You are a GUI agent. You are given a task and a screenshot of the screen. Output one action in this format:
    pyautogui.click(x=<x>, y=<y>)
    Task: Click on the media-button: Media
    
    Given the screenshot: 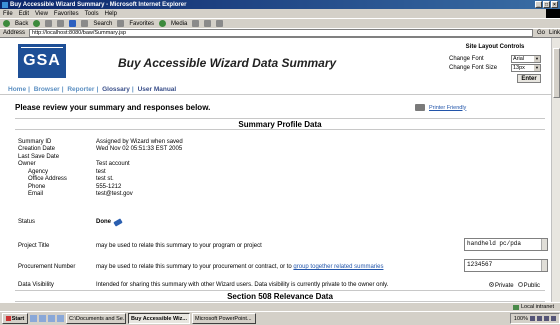 What is the action you would take?
    pyautogui.click(x=179, y=24)
    